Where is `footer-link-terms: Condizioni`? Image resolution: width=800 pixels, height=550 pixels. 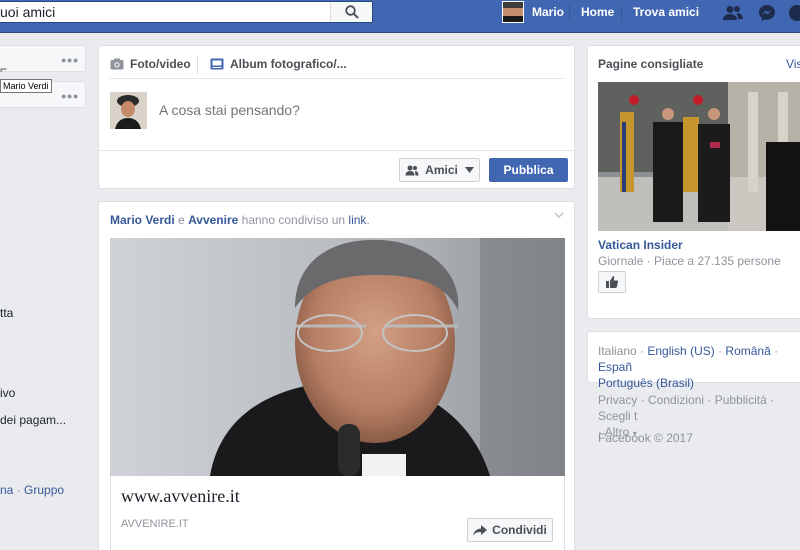
footer-link-terms: Condizioni is located at coordinates (676, 400).